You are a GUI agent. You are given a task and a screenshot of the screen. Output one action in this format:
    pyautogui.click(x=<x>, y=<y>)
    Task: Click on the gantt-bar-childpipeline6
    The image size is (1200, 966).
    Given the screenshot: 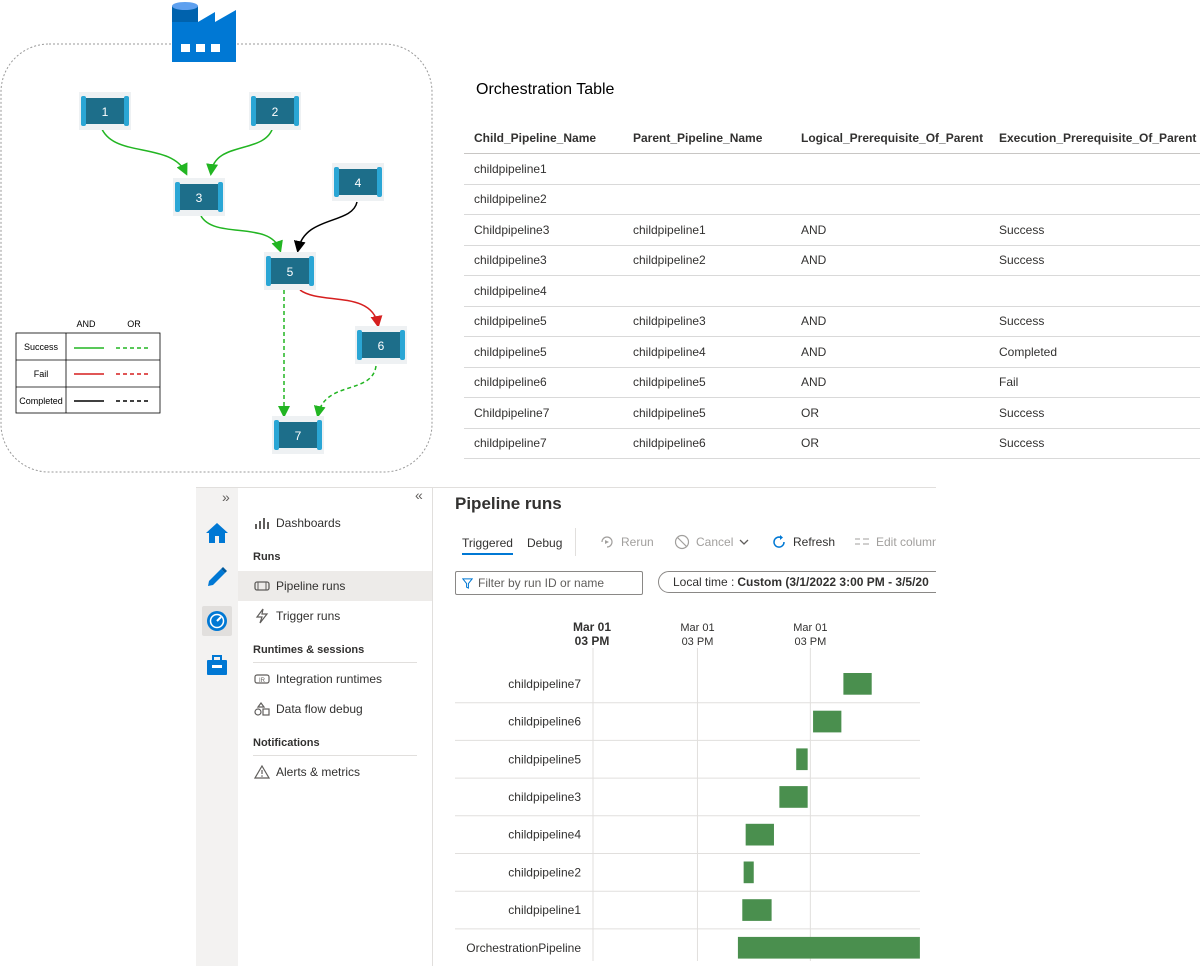 What is the action you would take?
    pyautogui.click(x=827, y=722)
    